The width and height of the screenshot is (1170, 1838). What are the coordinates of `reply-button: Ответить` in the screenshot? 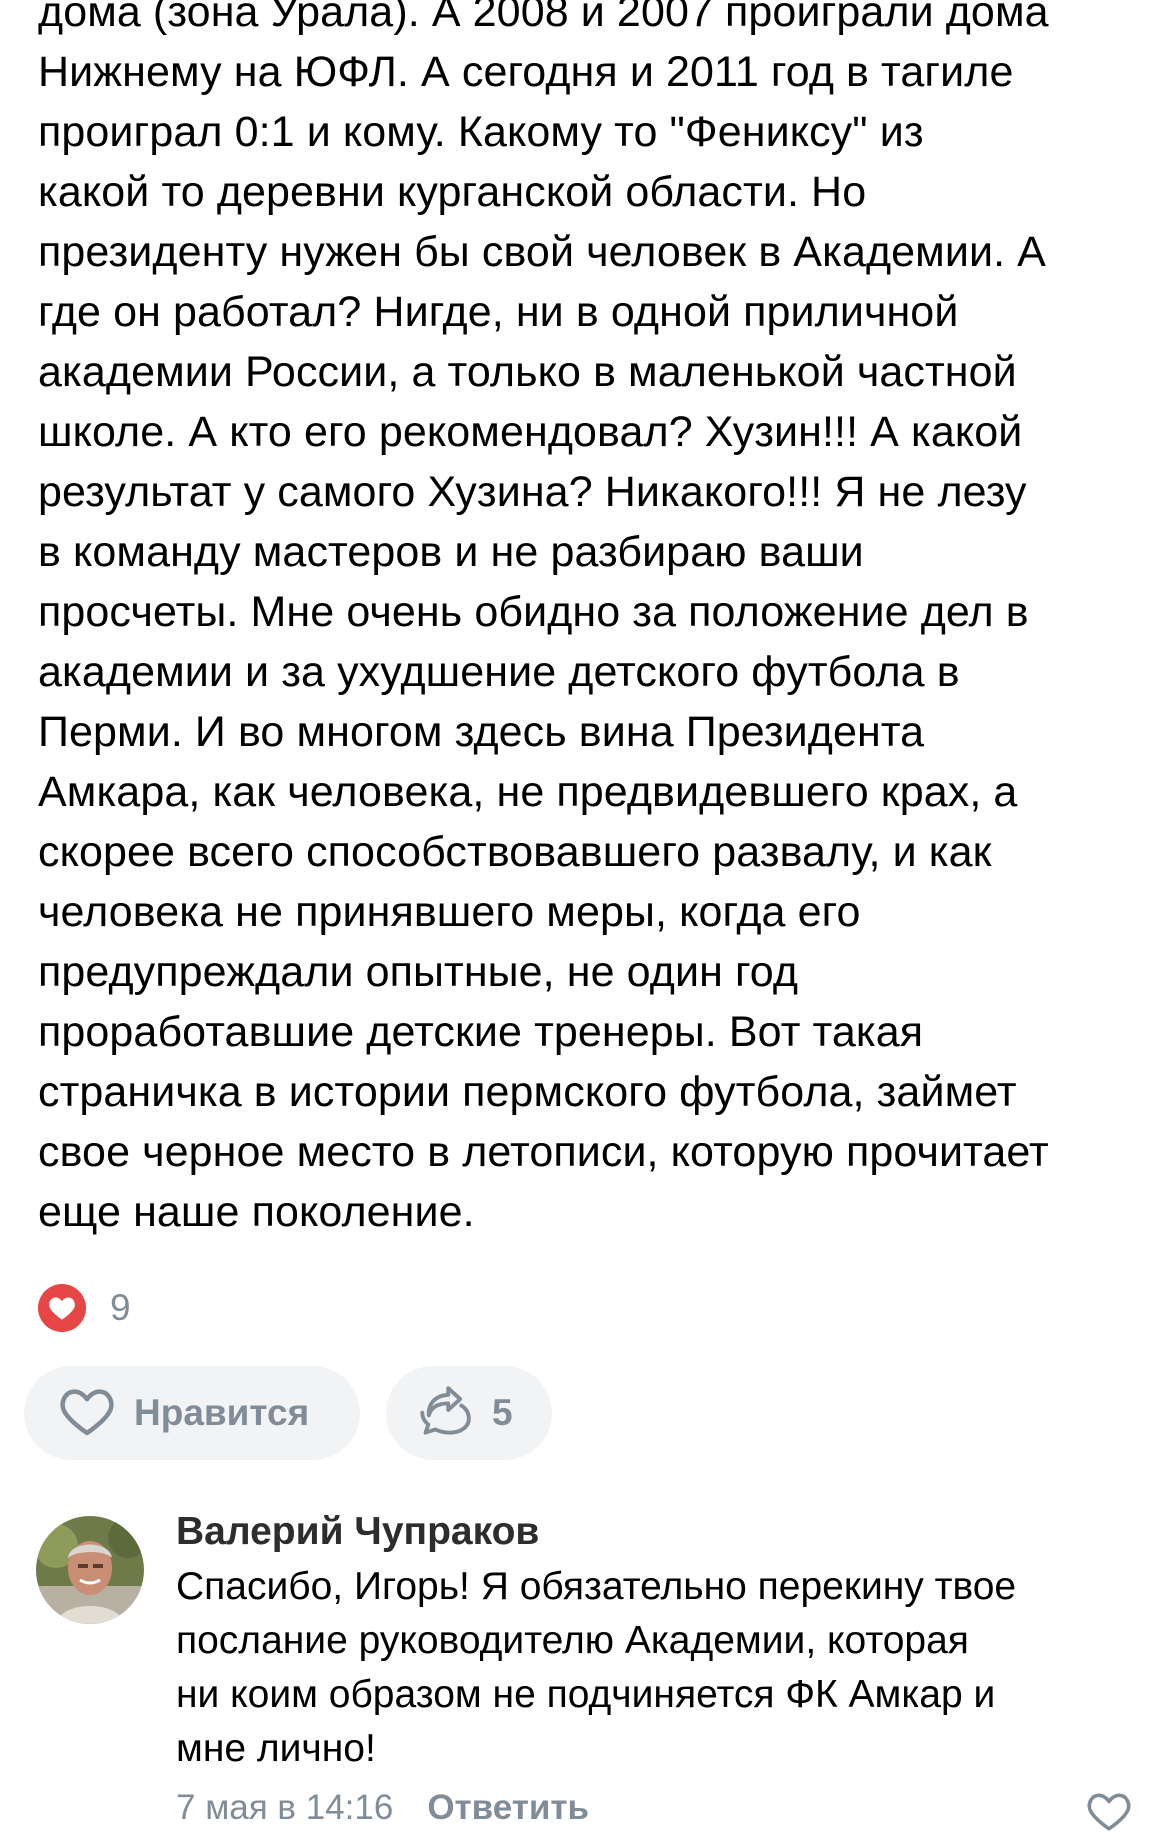 It's located at (508, 1808).